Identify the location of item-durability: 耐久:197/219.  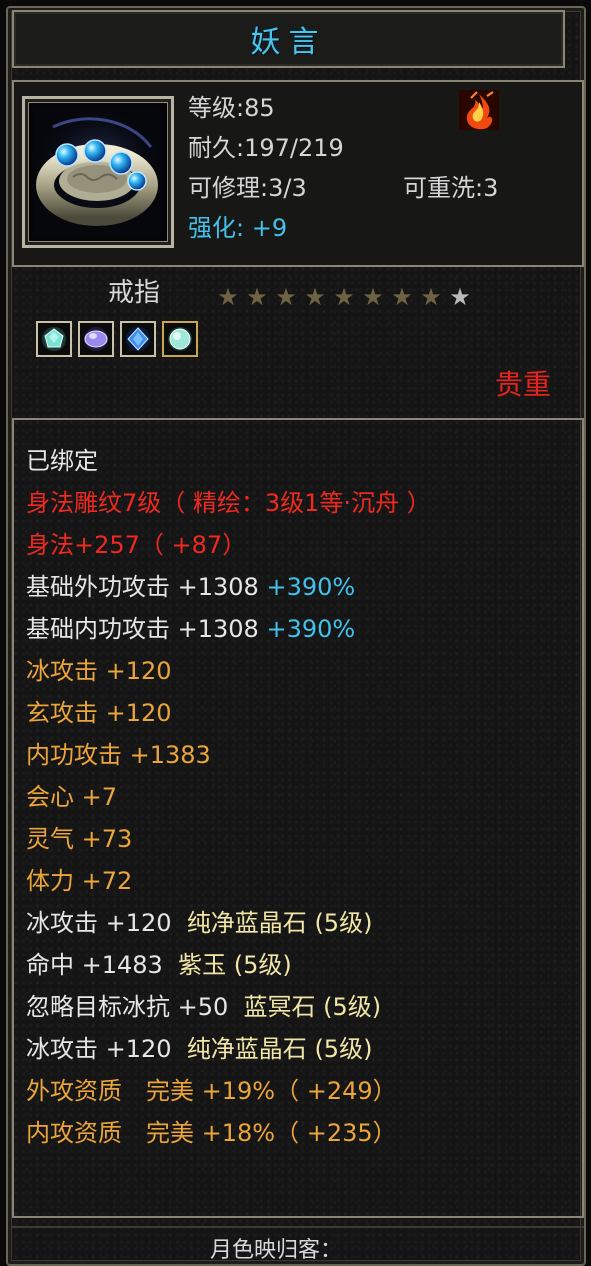
(266, 148).